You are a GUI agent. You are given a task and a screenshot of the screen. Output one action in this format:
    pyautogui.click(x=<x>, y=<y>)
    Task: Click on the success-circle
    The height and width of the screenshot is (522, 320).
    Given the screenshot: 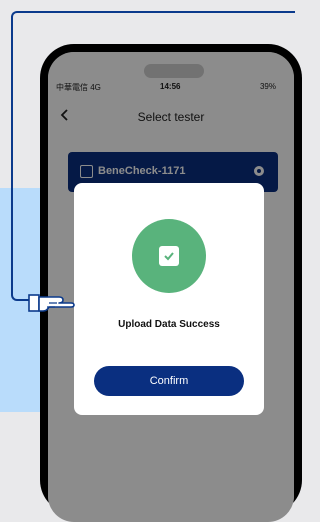 What is the action you would take?
    pyautogui.click(x=169, y=256)
    